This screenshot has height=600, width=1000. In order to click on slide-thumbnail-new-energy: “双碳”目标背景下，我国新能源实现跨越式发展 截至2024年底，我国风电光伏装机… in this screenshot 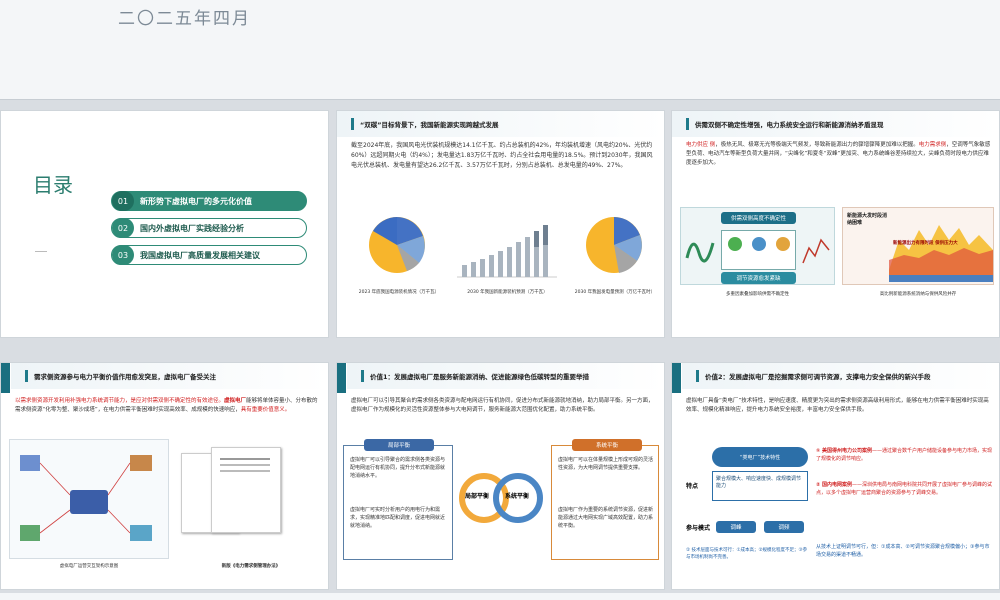, I will do `click(500, 224)`.